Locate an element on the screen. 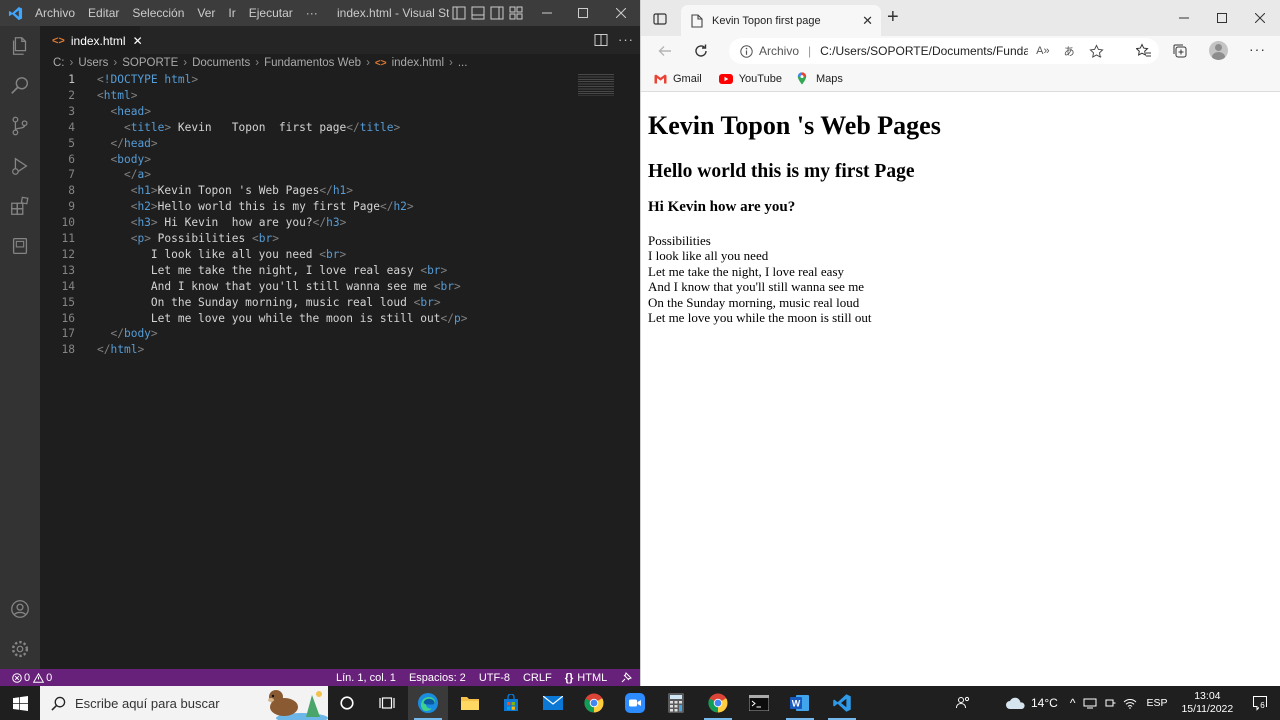  clock: 13:04 15/11/2022 is located at coordinates (1207, 703).